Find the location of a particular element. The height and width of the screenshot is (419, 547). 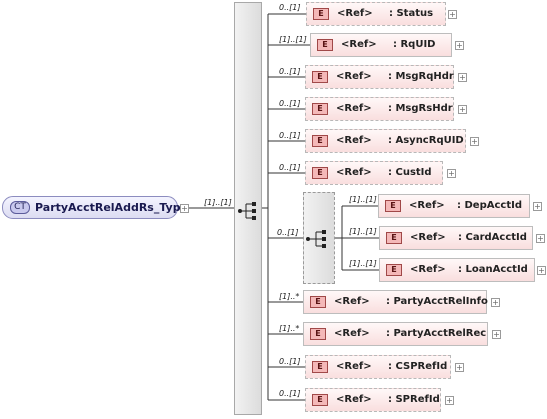

element-name: : DepAcctId is located at coordinates (489, 205).